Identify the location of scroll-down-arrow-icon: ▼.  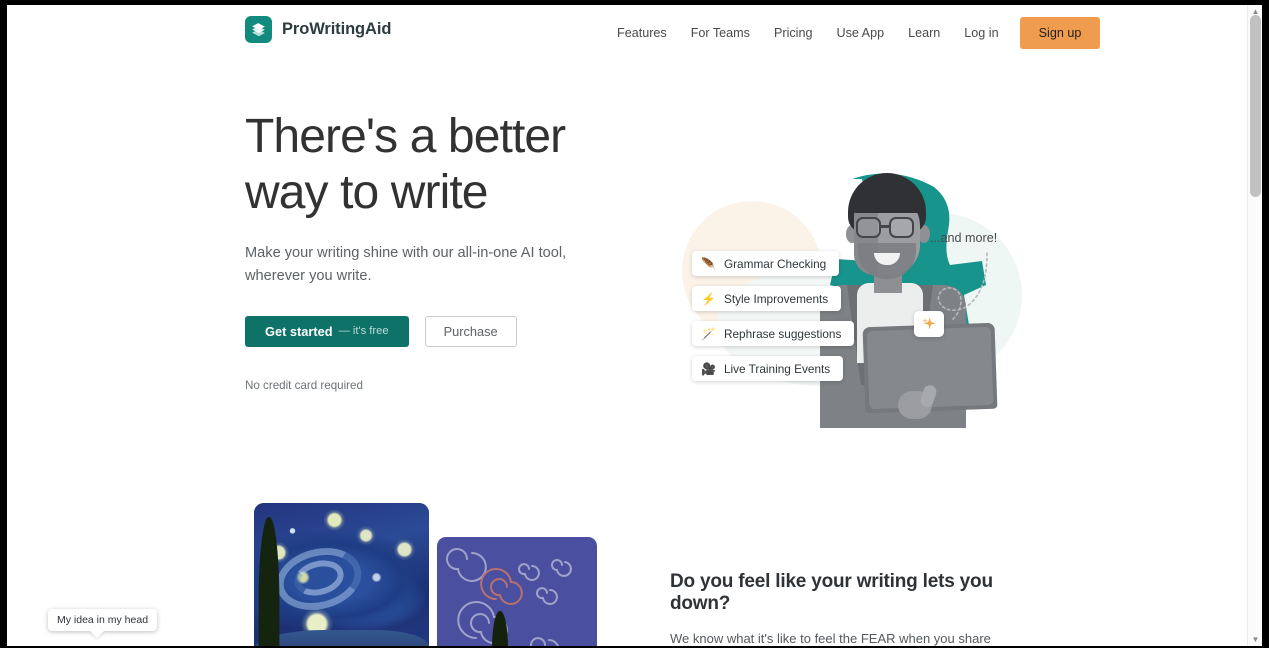
(1255, 639).